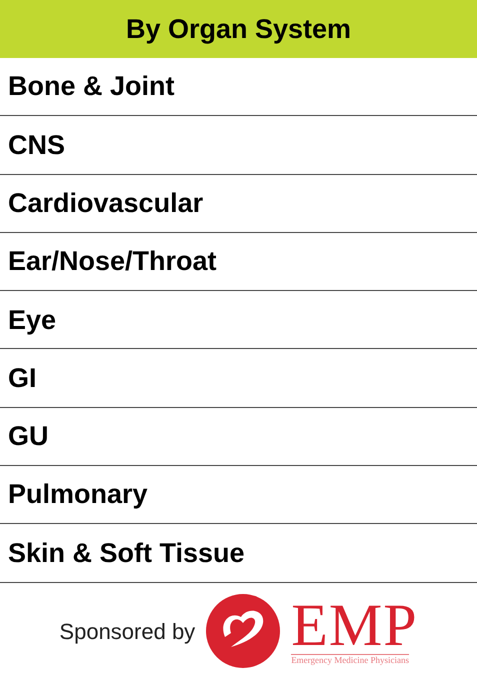  I want to click on list-item: Pulmonary, so click(238, 495).